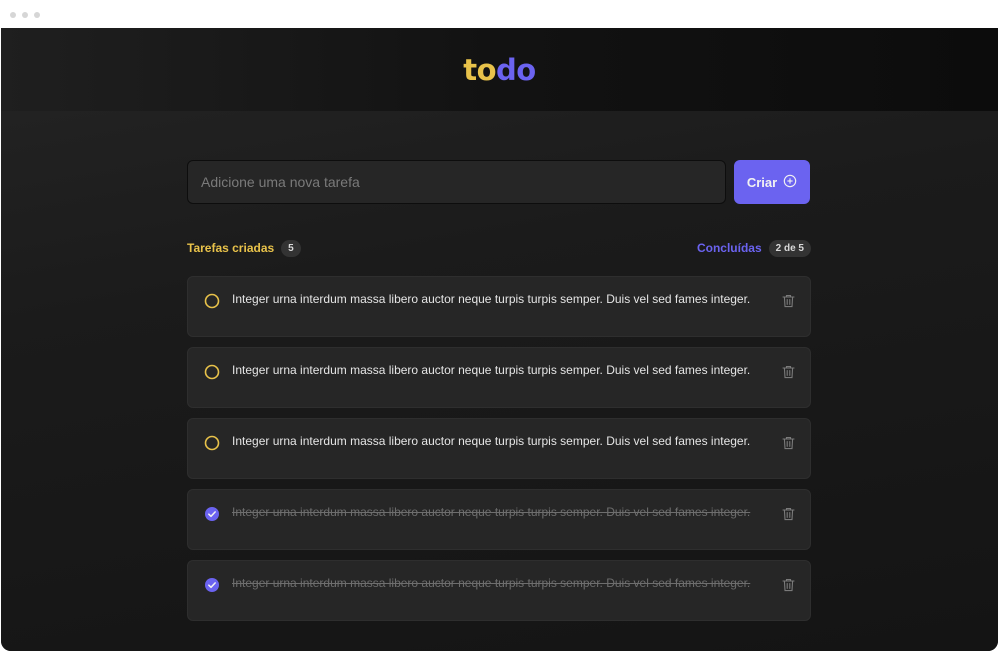 The width and height of the screenshot is (999, 652). What do you see at coordinates (231, 248) in the screenshot?
I see `created-tasks-label: Tarefas criadas` at bounding box center [231, 248].